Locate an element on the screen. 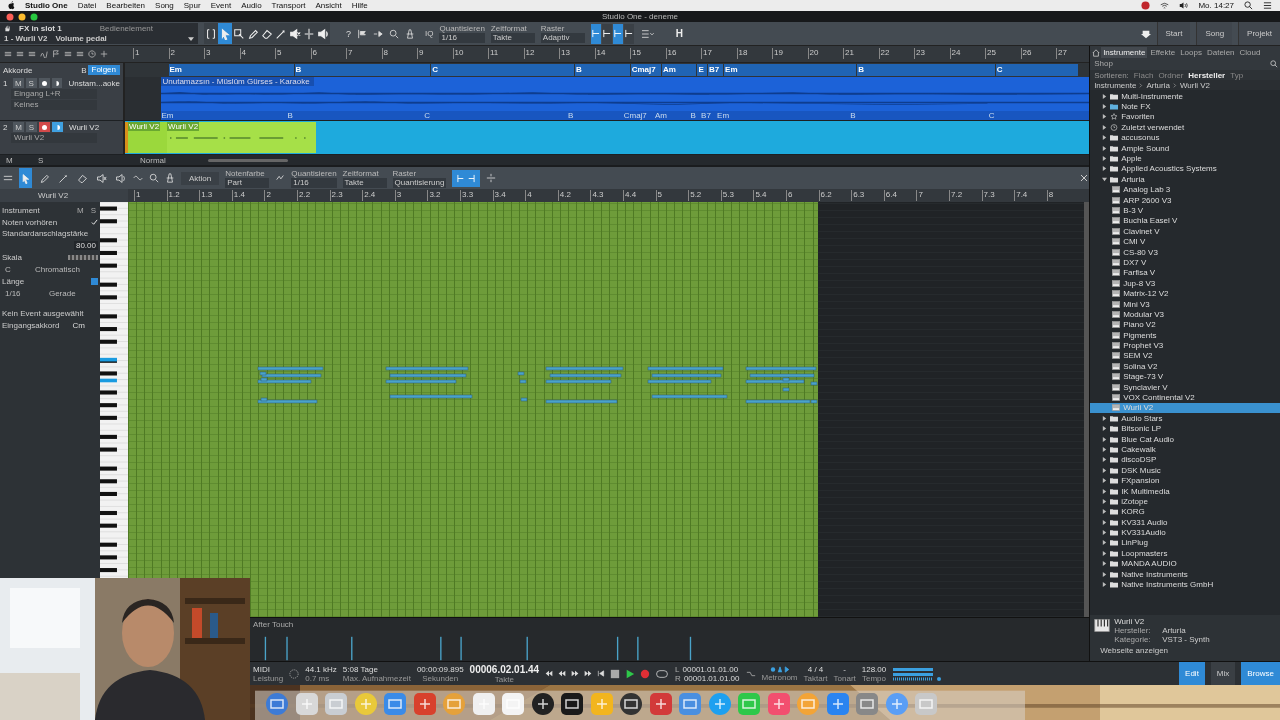  stop-icon is located at coordinates (615, 673).